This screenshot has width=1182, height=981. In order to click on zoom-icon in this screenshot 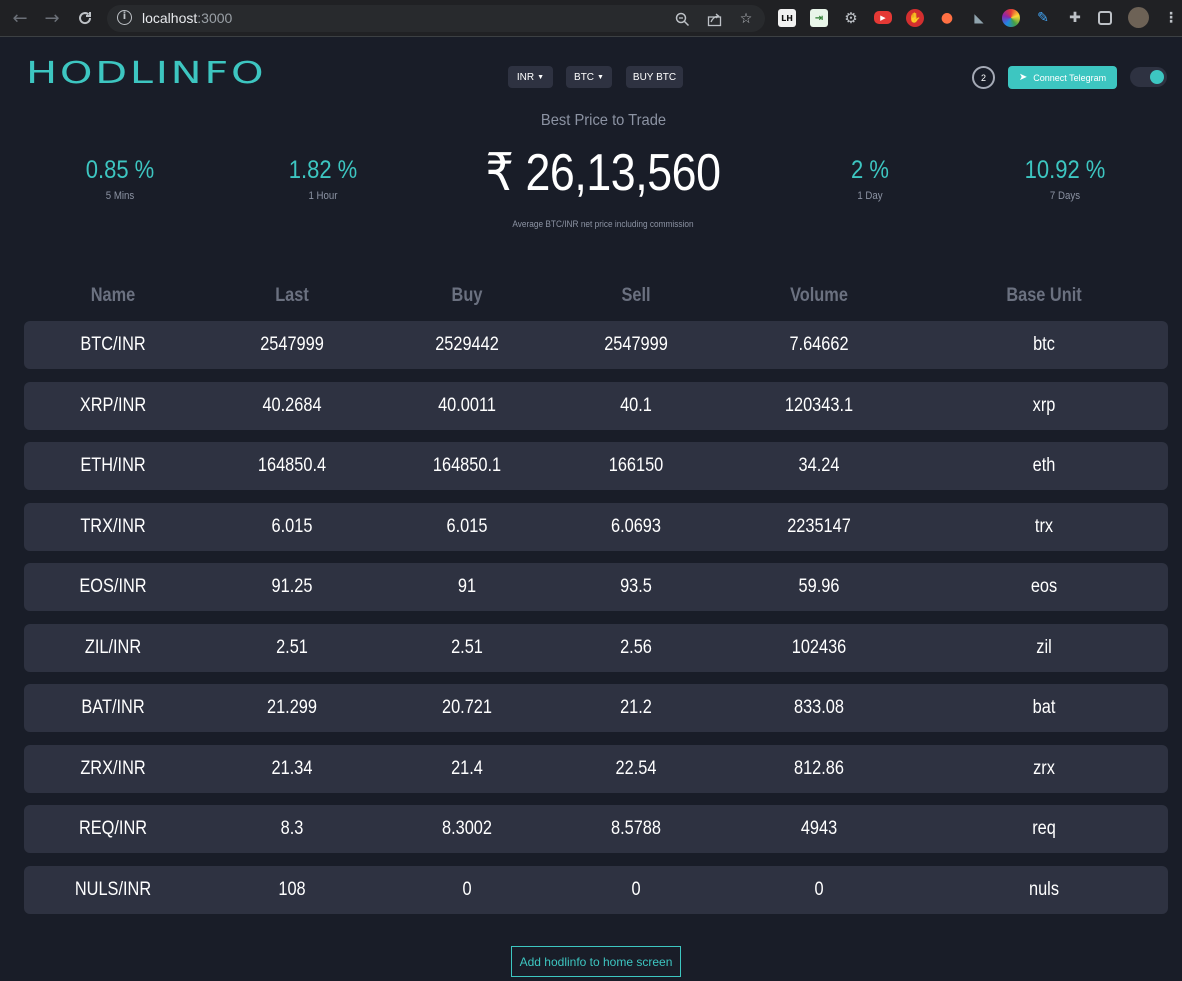, I will do `click(682, 19)`.